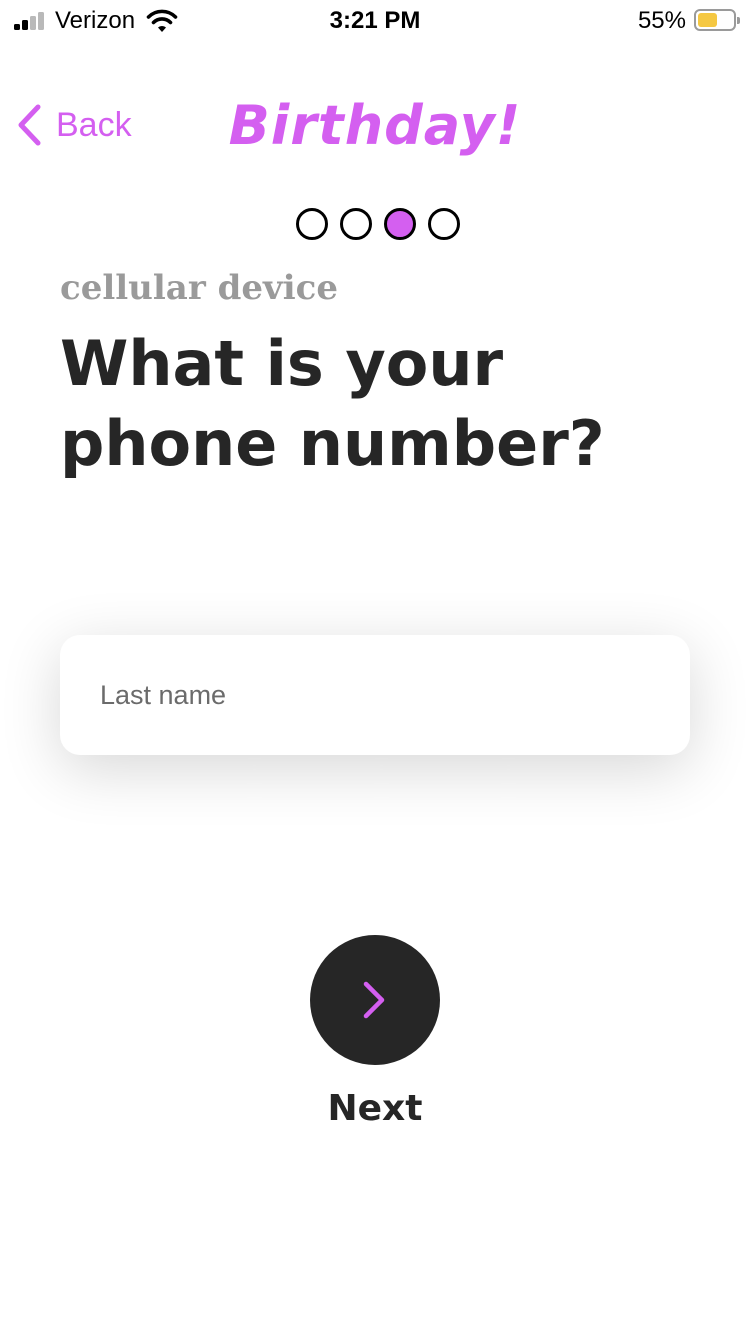 Image resolution: width=750 pixels, height=1334 pixels. I want to click on app-logo: Birthday!, so click(375, 125).